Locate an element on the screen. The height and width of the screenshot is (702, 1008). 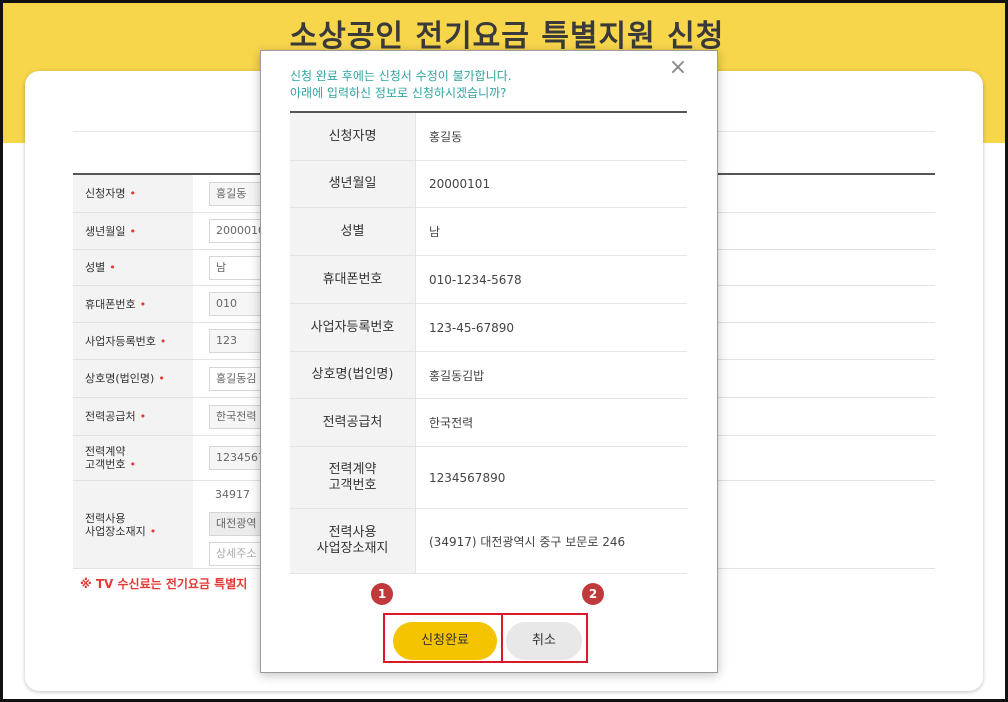
summary-row: 전력사용 사업장소재지 (34917) 대전광역시 중구 보문로 246 is located at coordinates (488, 541).